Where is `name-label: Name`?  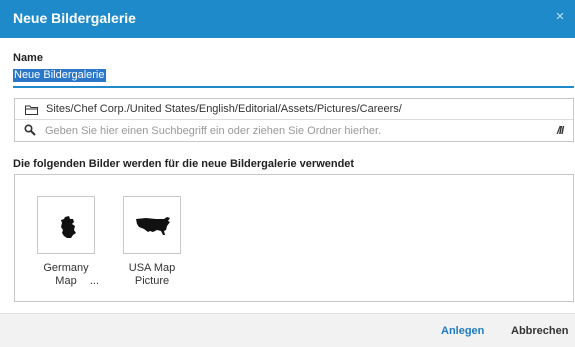
name-label: Name is located at coordinates (28, 58).